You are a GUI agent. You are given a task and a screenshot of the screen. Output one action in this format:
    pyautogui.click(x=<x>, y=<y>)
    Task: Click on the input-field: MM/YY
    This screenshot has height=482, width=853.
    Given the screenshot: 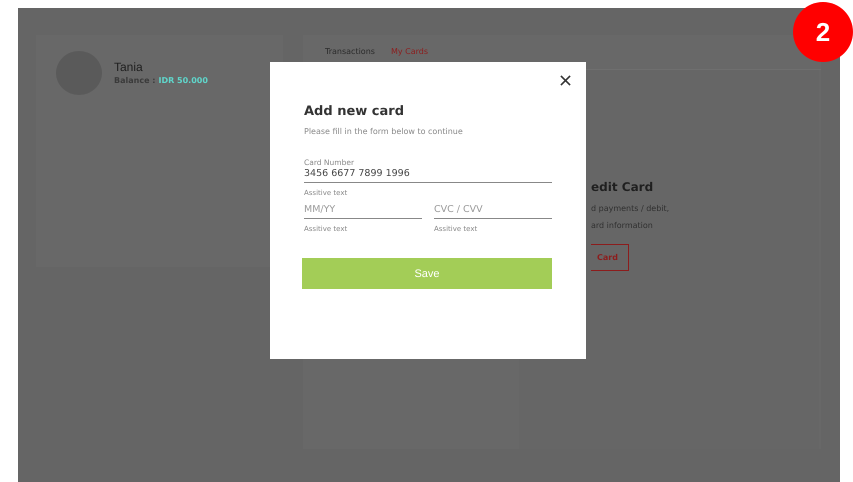 What is the action you would take?
    pyautogui.click(x=363, y=211)
    